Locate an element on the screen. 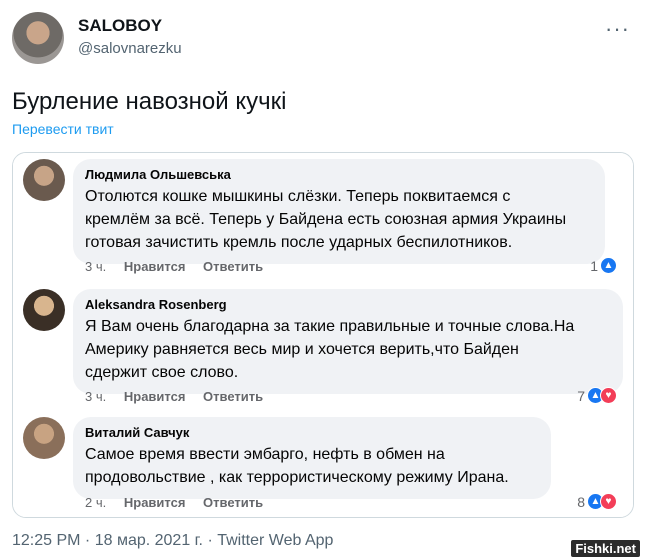  reaction-summary: 8 ▲ ♥ is located at coordinates (597, 501).